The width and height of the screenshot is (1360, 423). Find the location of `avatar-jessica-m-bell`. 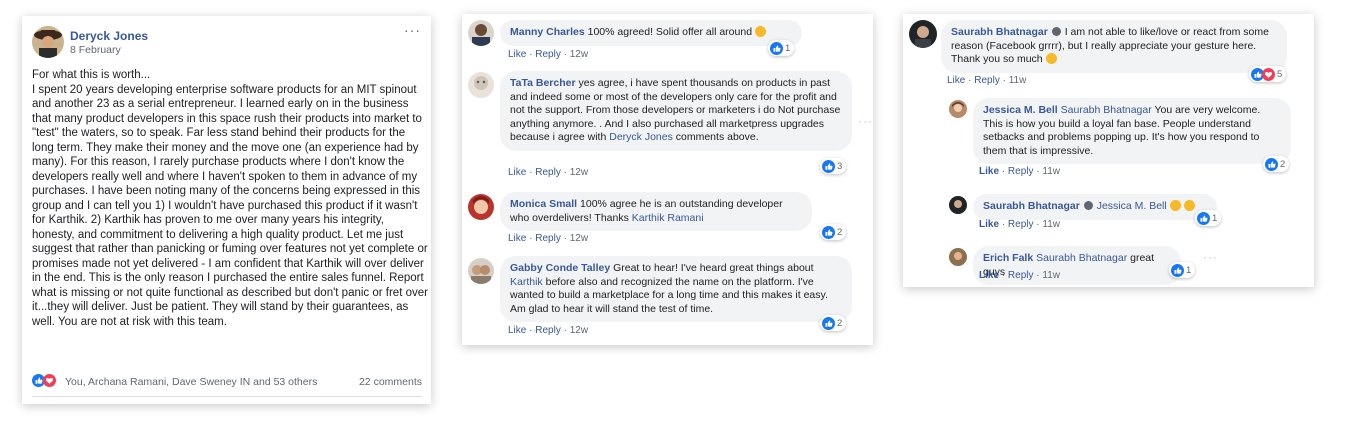

avatar-jessica-m-bell is located at coordinates (958, 109).